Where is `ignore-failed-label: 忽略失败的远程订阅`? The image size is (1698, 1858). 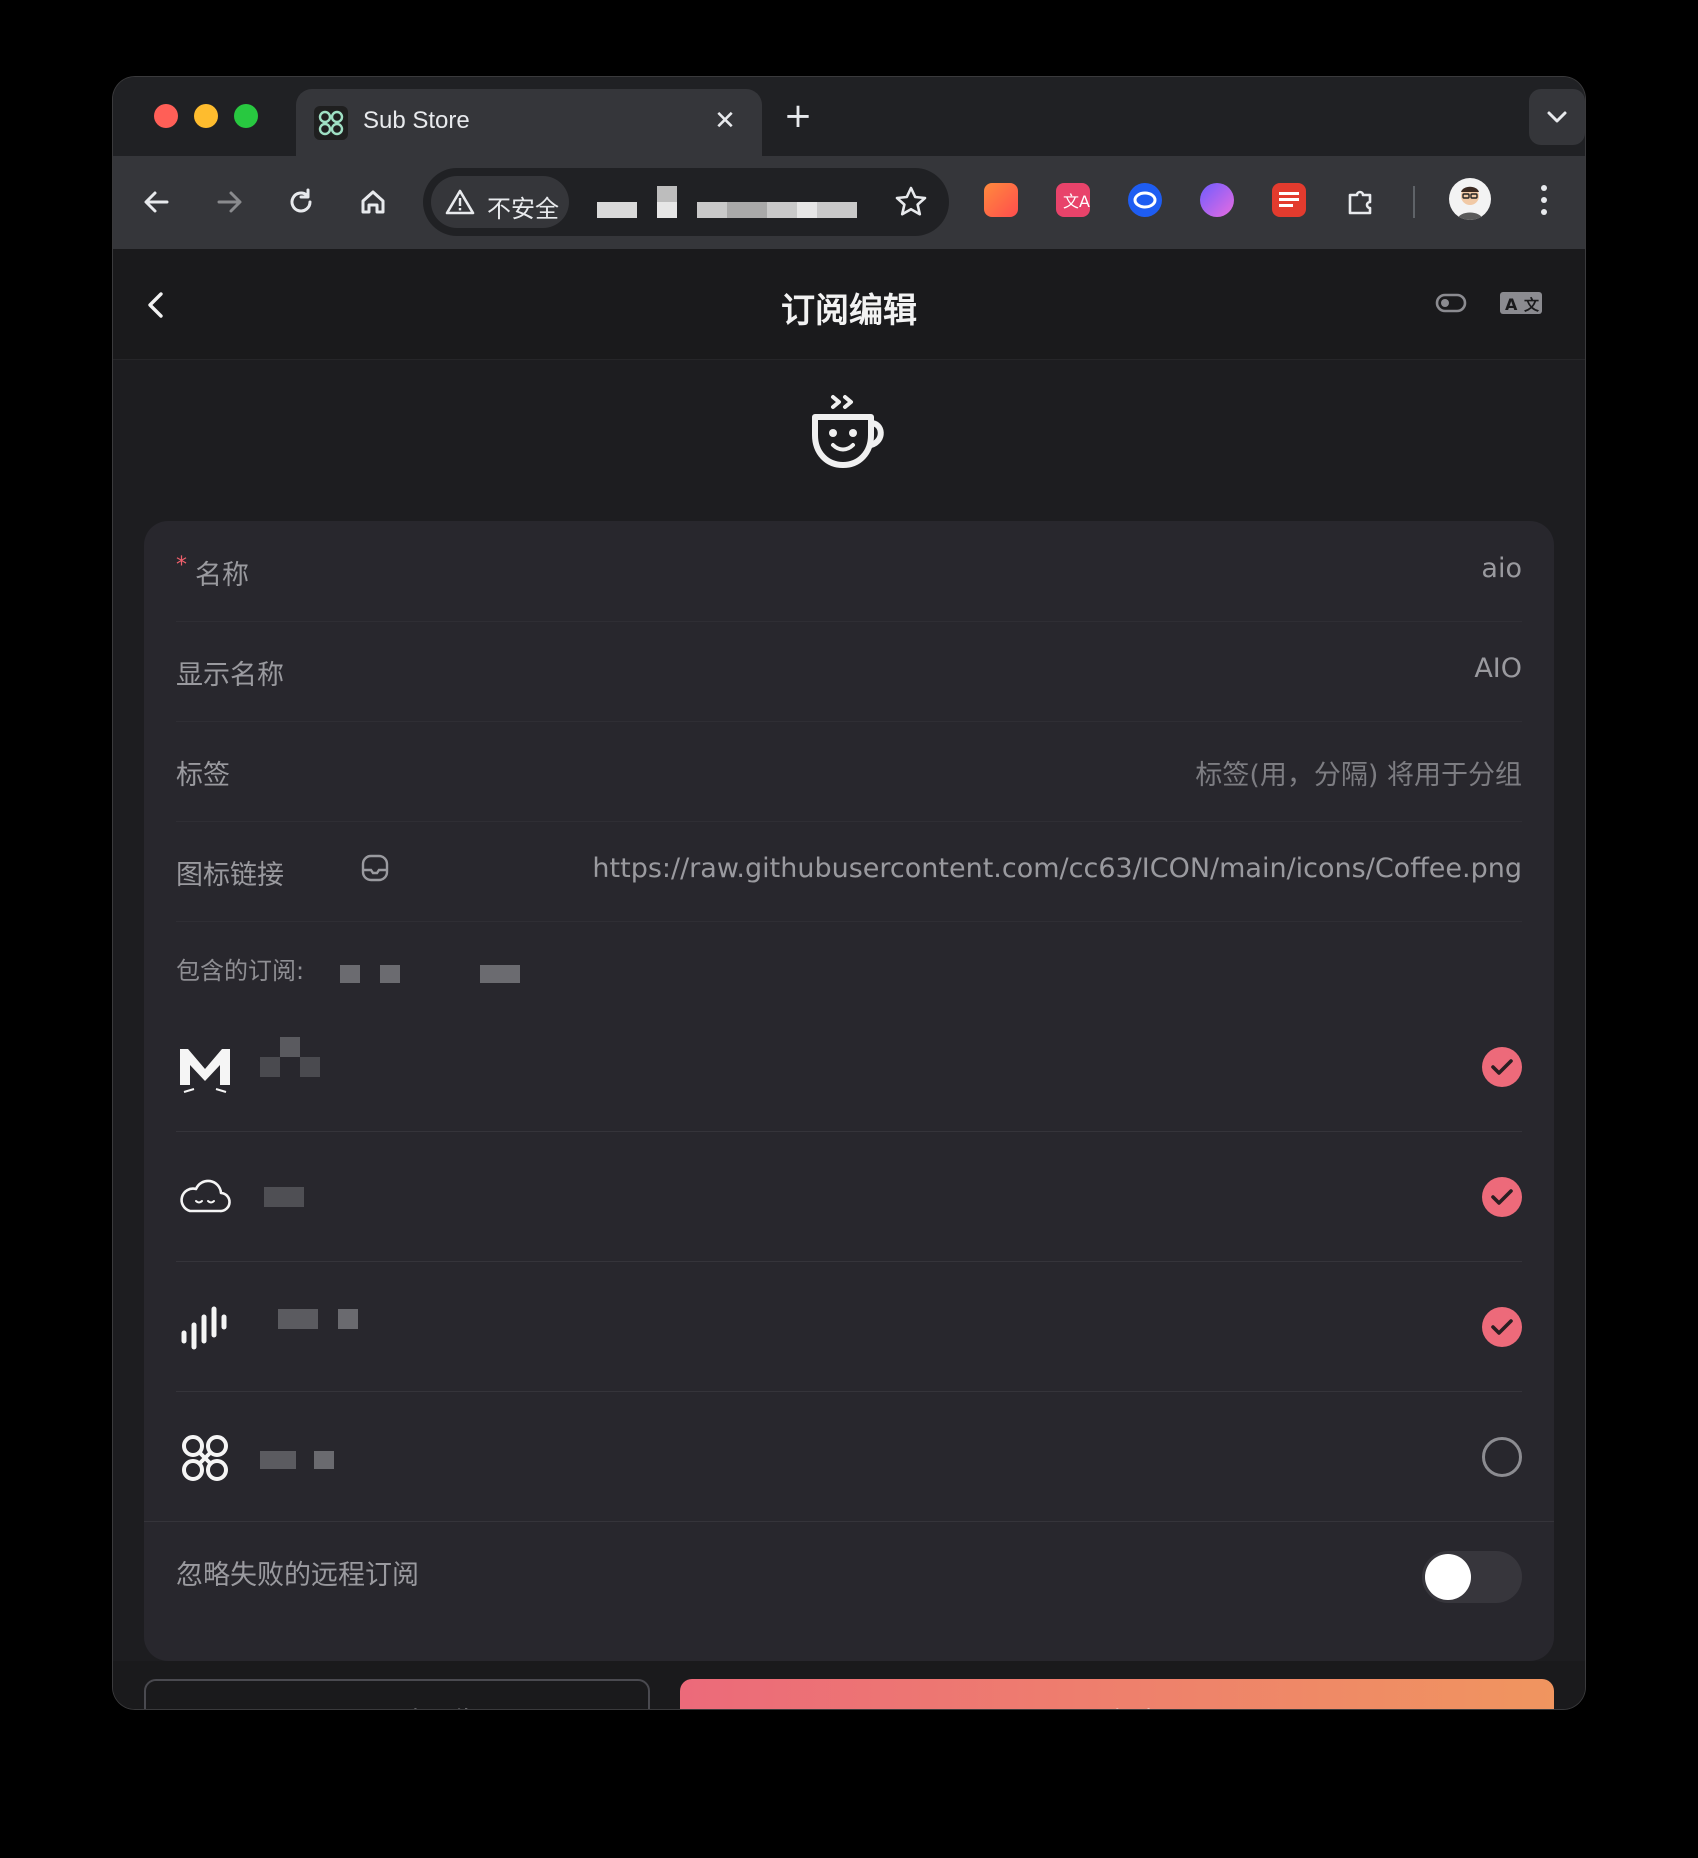
ignore-failed-label: 忽略失败的远程订阅 is located at coordinates (297, 1575).